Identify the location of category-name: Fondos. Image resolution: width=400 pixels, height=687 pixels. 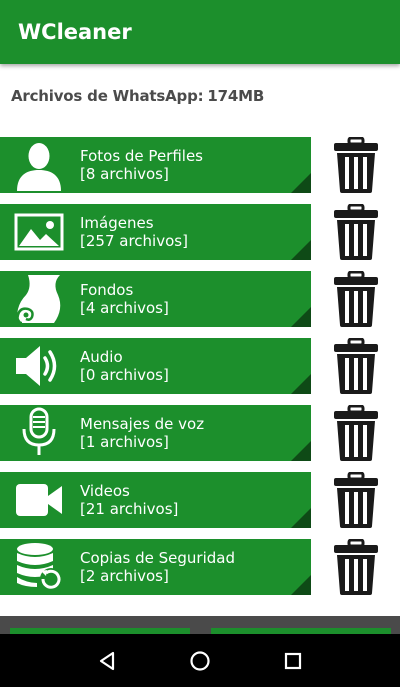
(107, 290).